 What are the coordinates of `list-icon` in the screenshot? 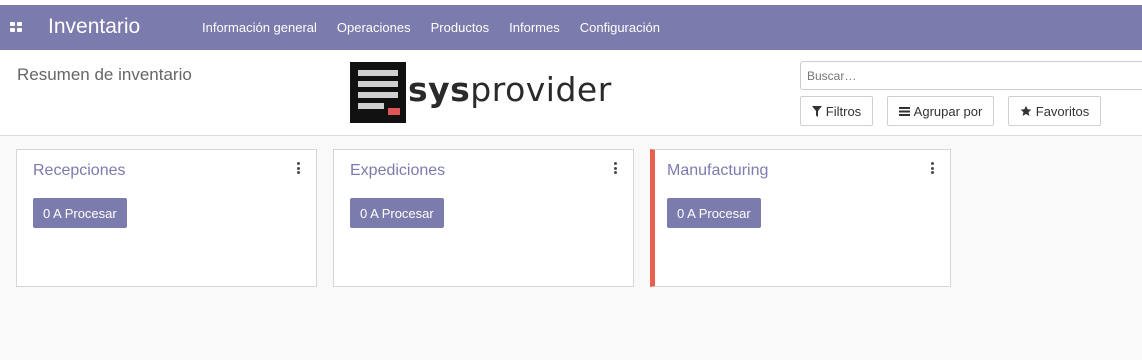 It's located at (904, 111).